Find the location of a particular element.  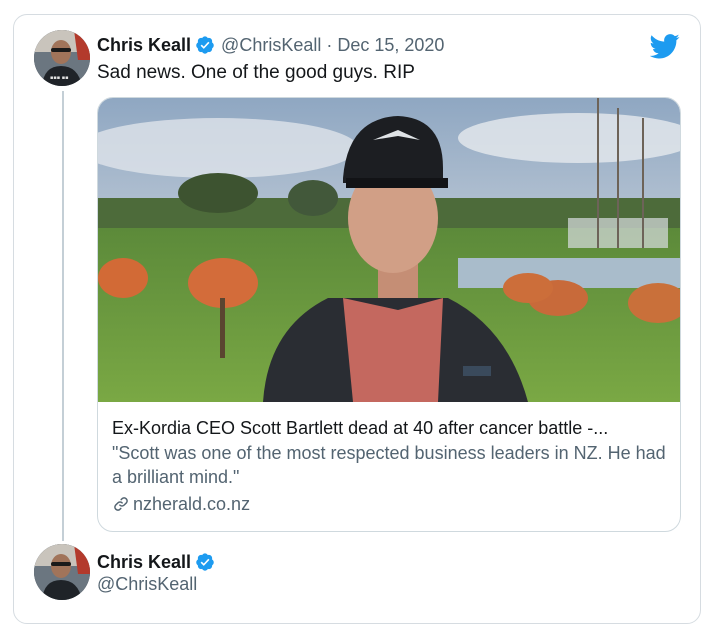

card-domain: nzherald.co.nz is located at coordinates (191, 504).